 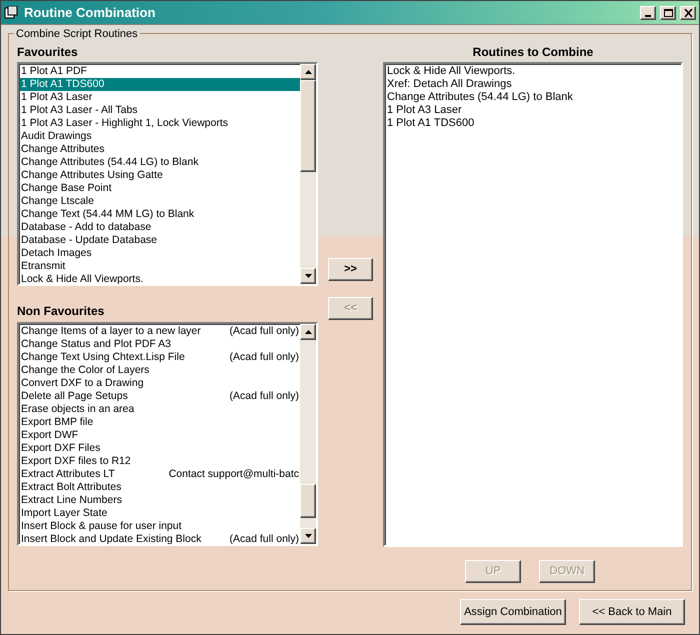 I want to click on close-icon, so click(x=688, y=12).